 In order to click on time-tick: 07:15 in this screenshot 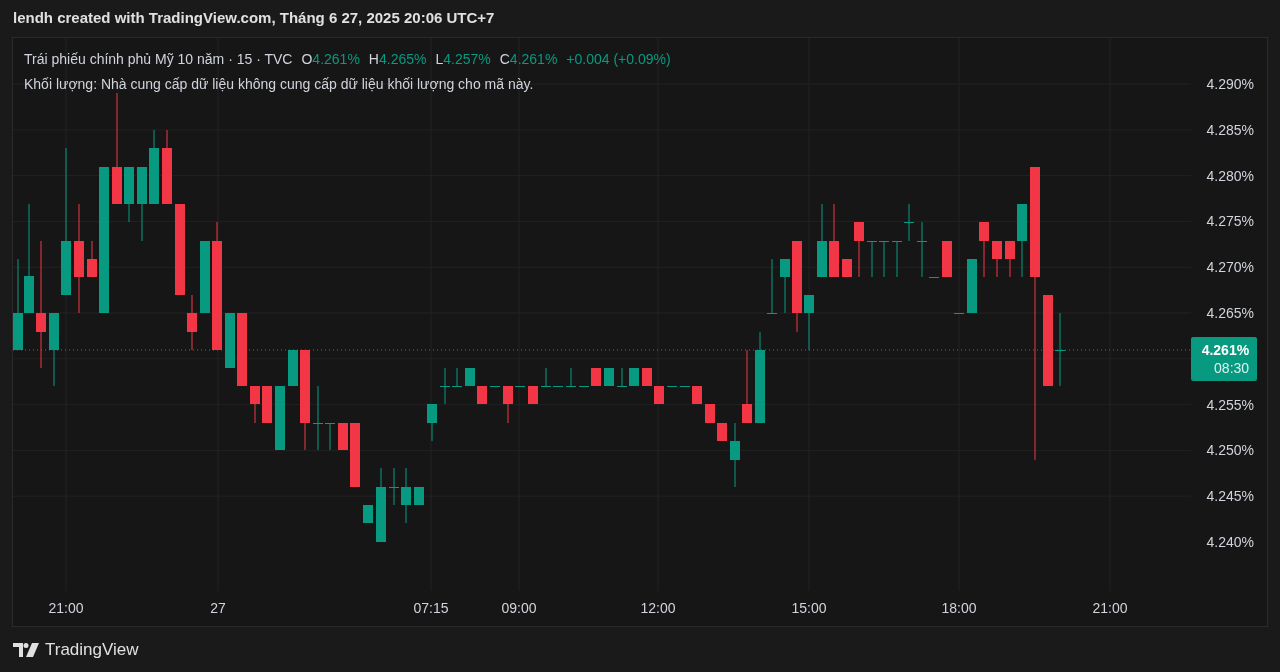, I will do `click(431, 608)`.